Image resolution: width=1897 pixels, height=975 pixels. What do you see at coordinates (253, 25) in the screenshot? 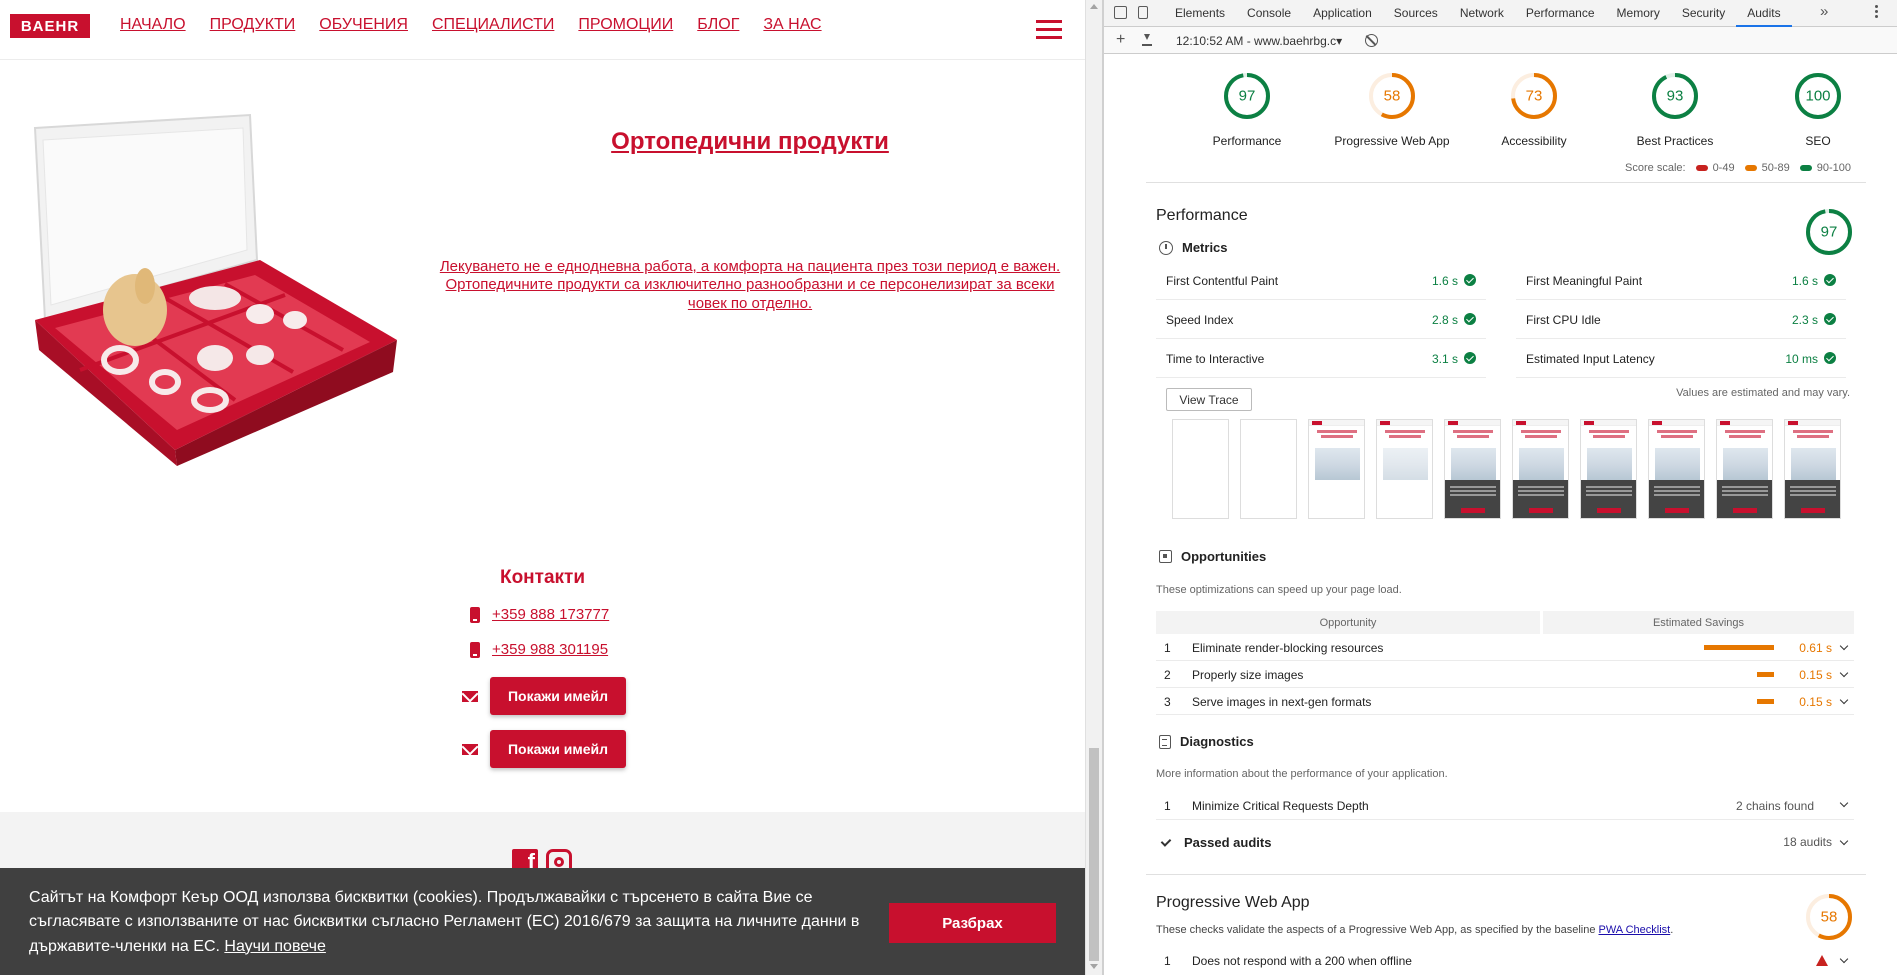
I see `nav-link-products: ПРОДУКТИ` at bounding box center [253, 25].